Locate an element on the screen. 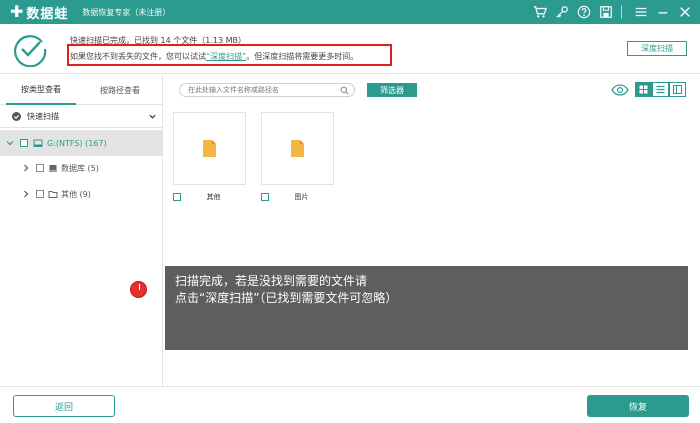  file-label-other: 其他 is located at coordinates (209, 197).